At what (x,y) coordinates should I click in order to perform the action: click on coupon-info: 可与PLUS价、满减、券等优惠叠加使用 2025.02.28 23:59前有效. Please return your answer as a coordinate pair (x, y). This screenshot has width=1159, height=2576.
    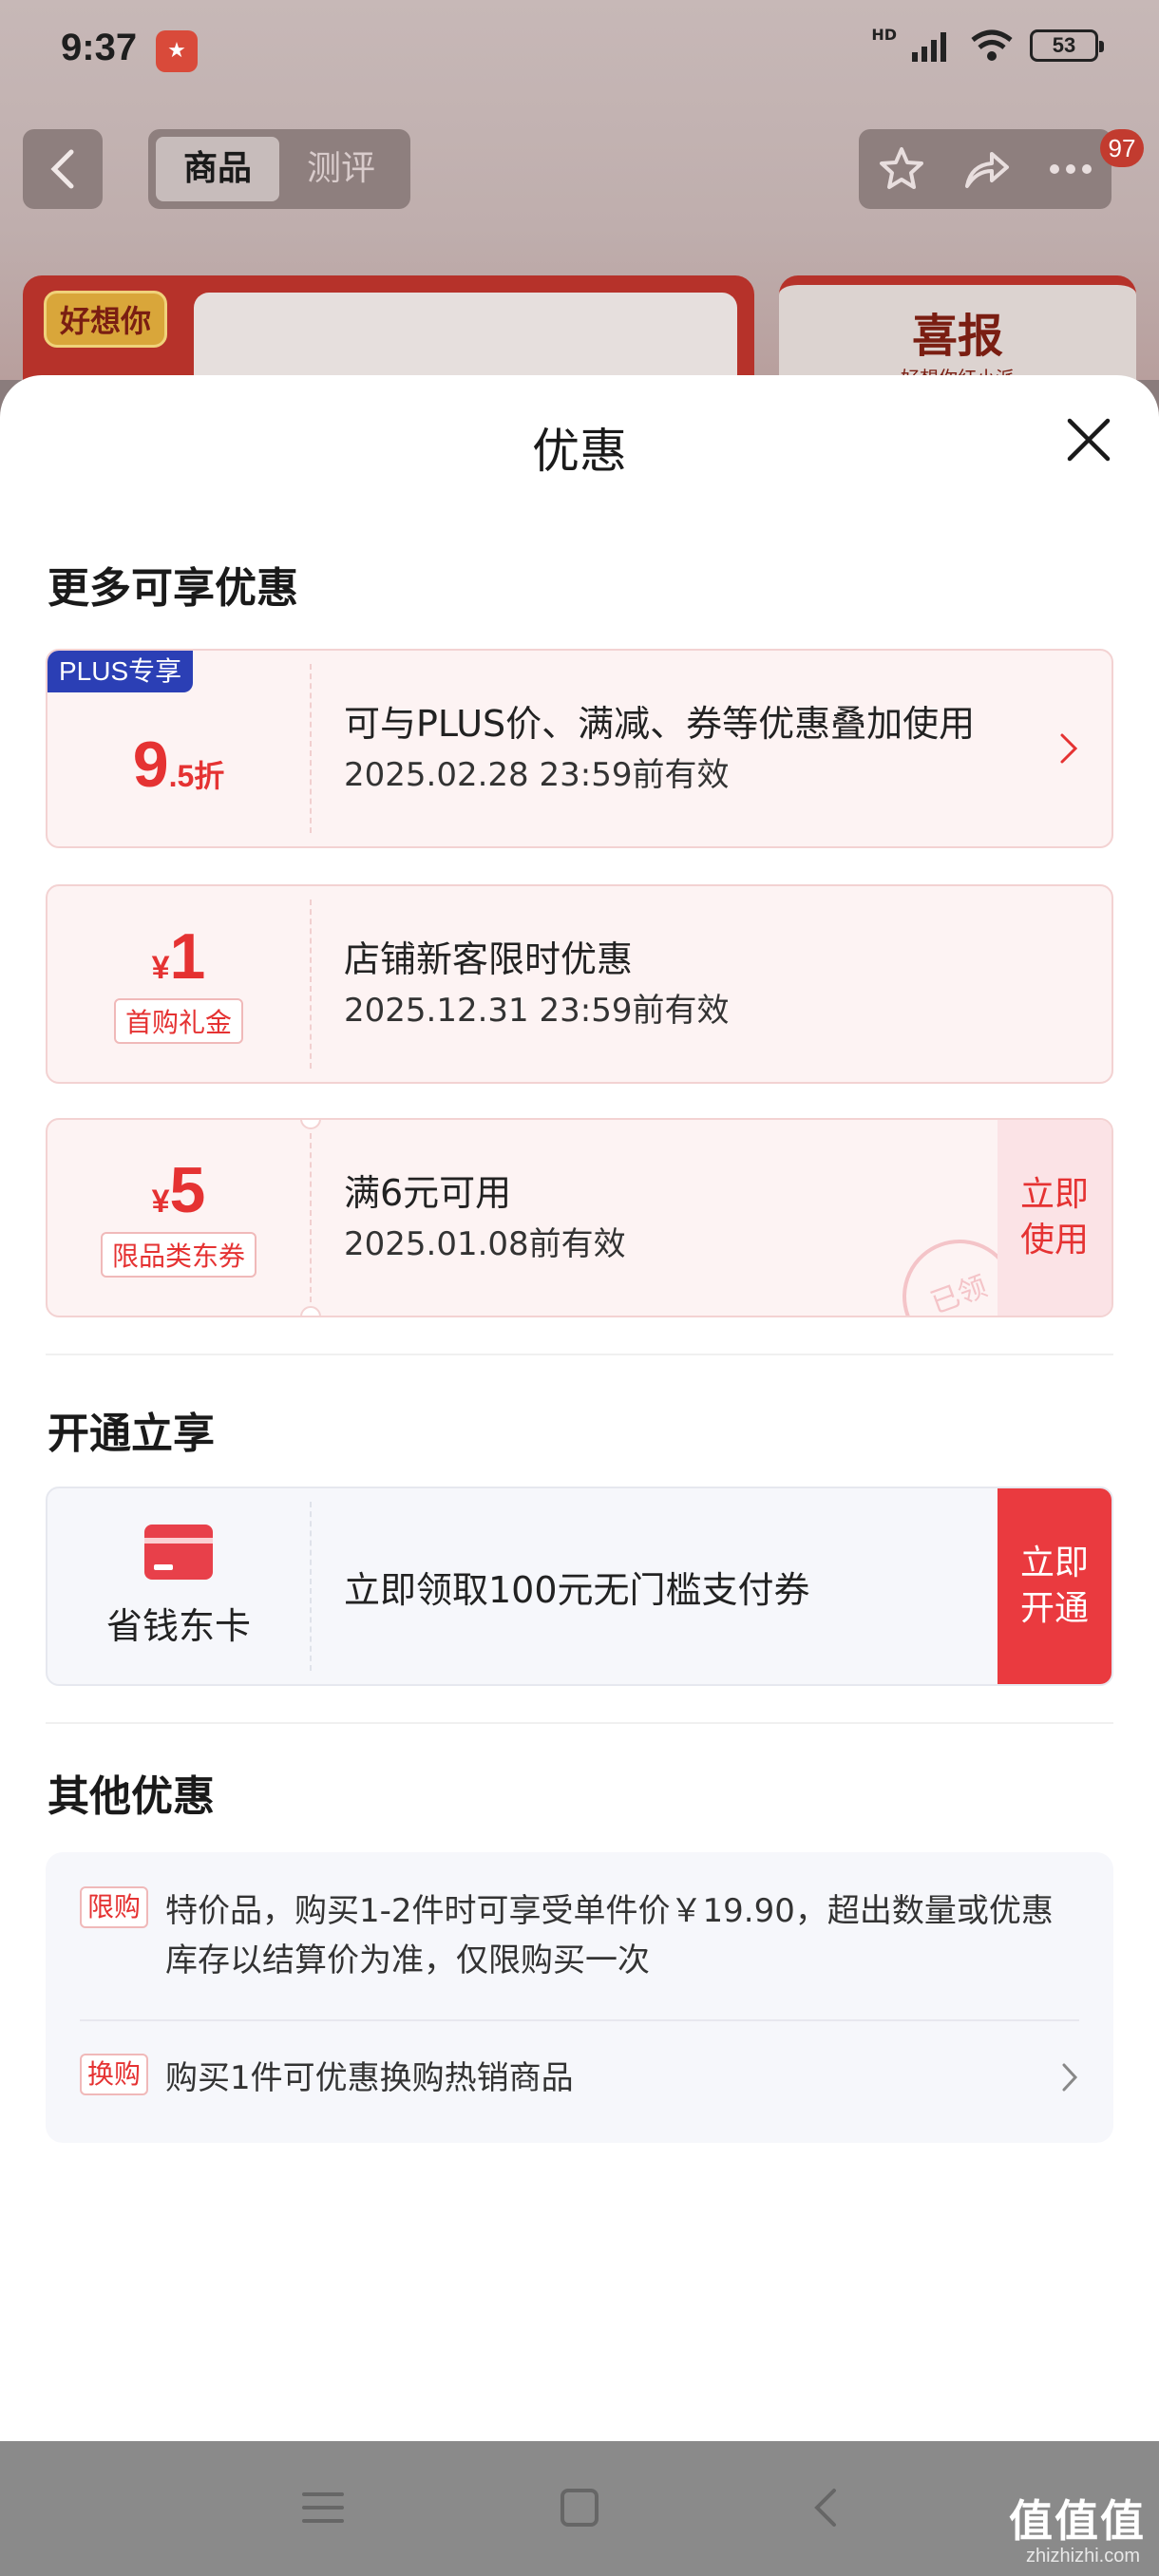
    Looking at the image, I should click on (685, 748).